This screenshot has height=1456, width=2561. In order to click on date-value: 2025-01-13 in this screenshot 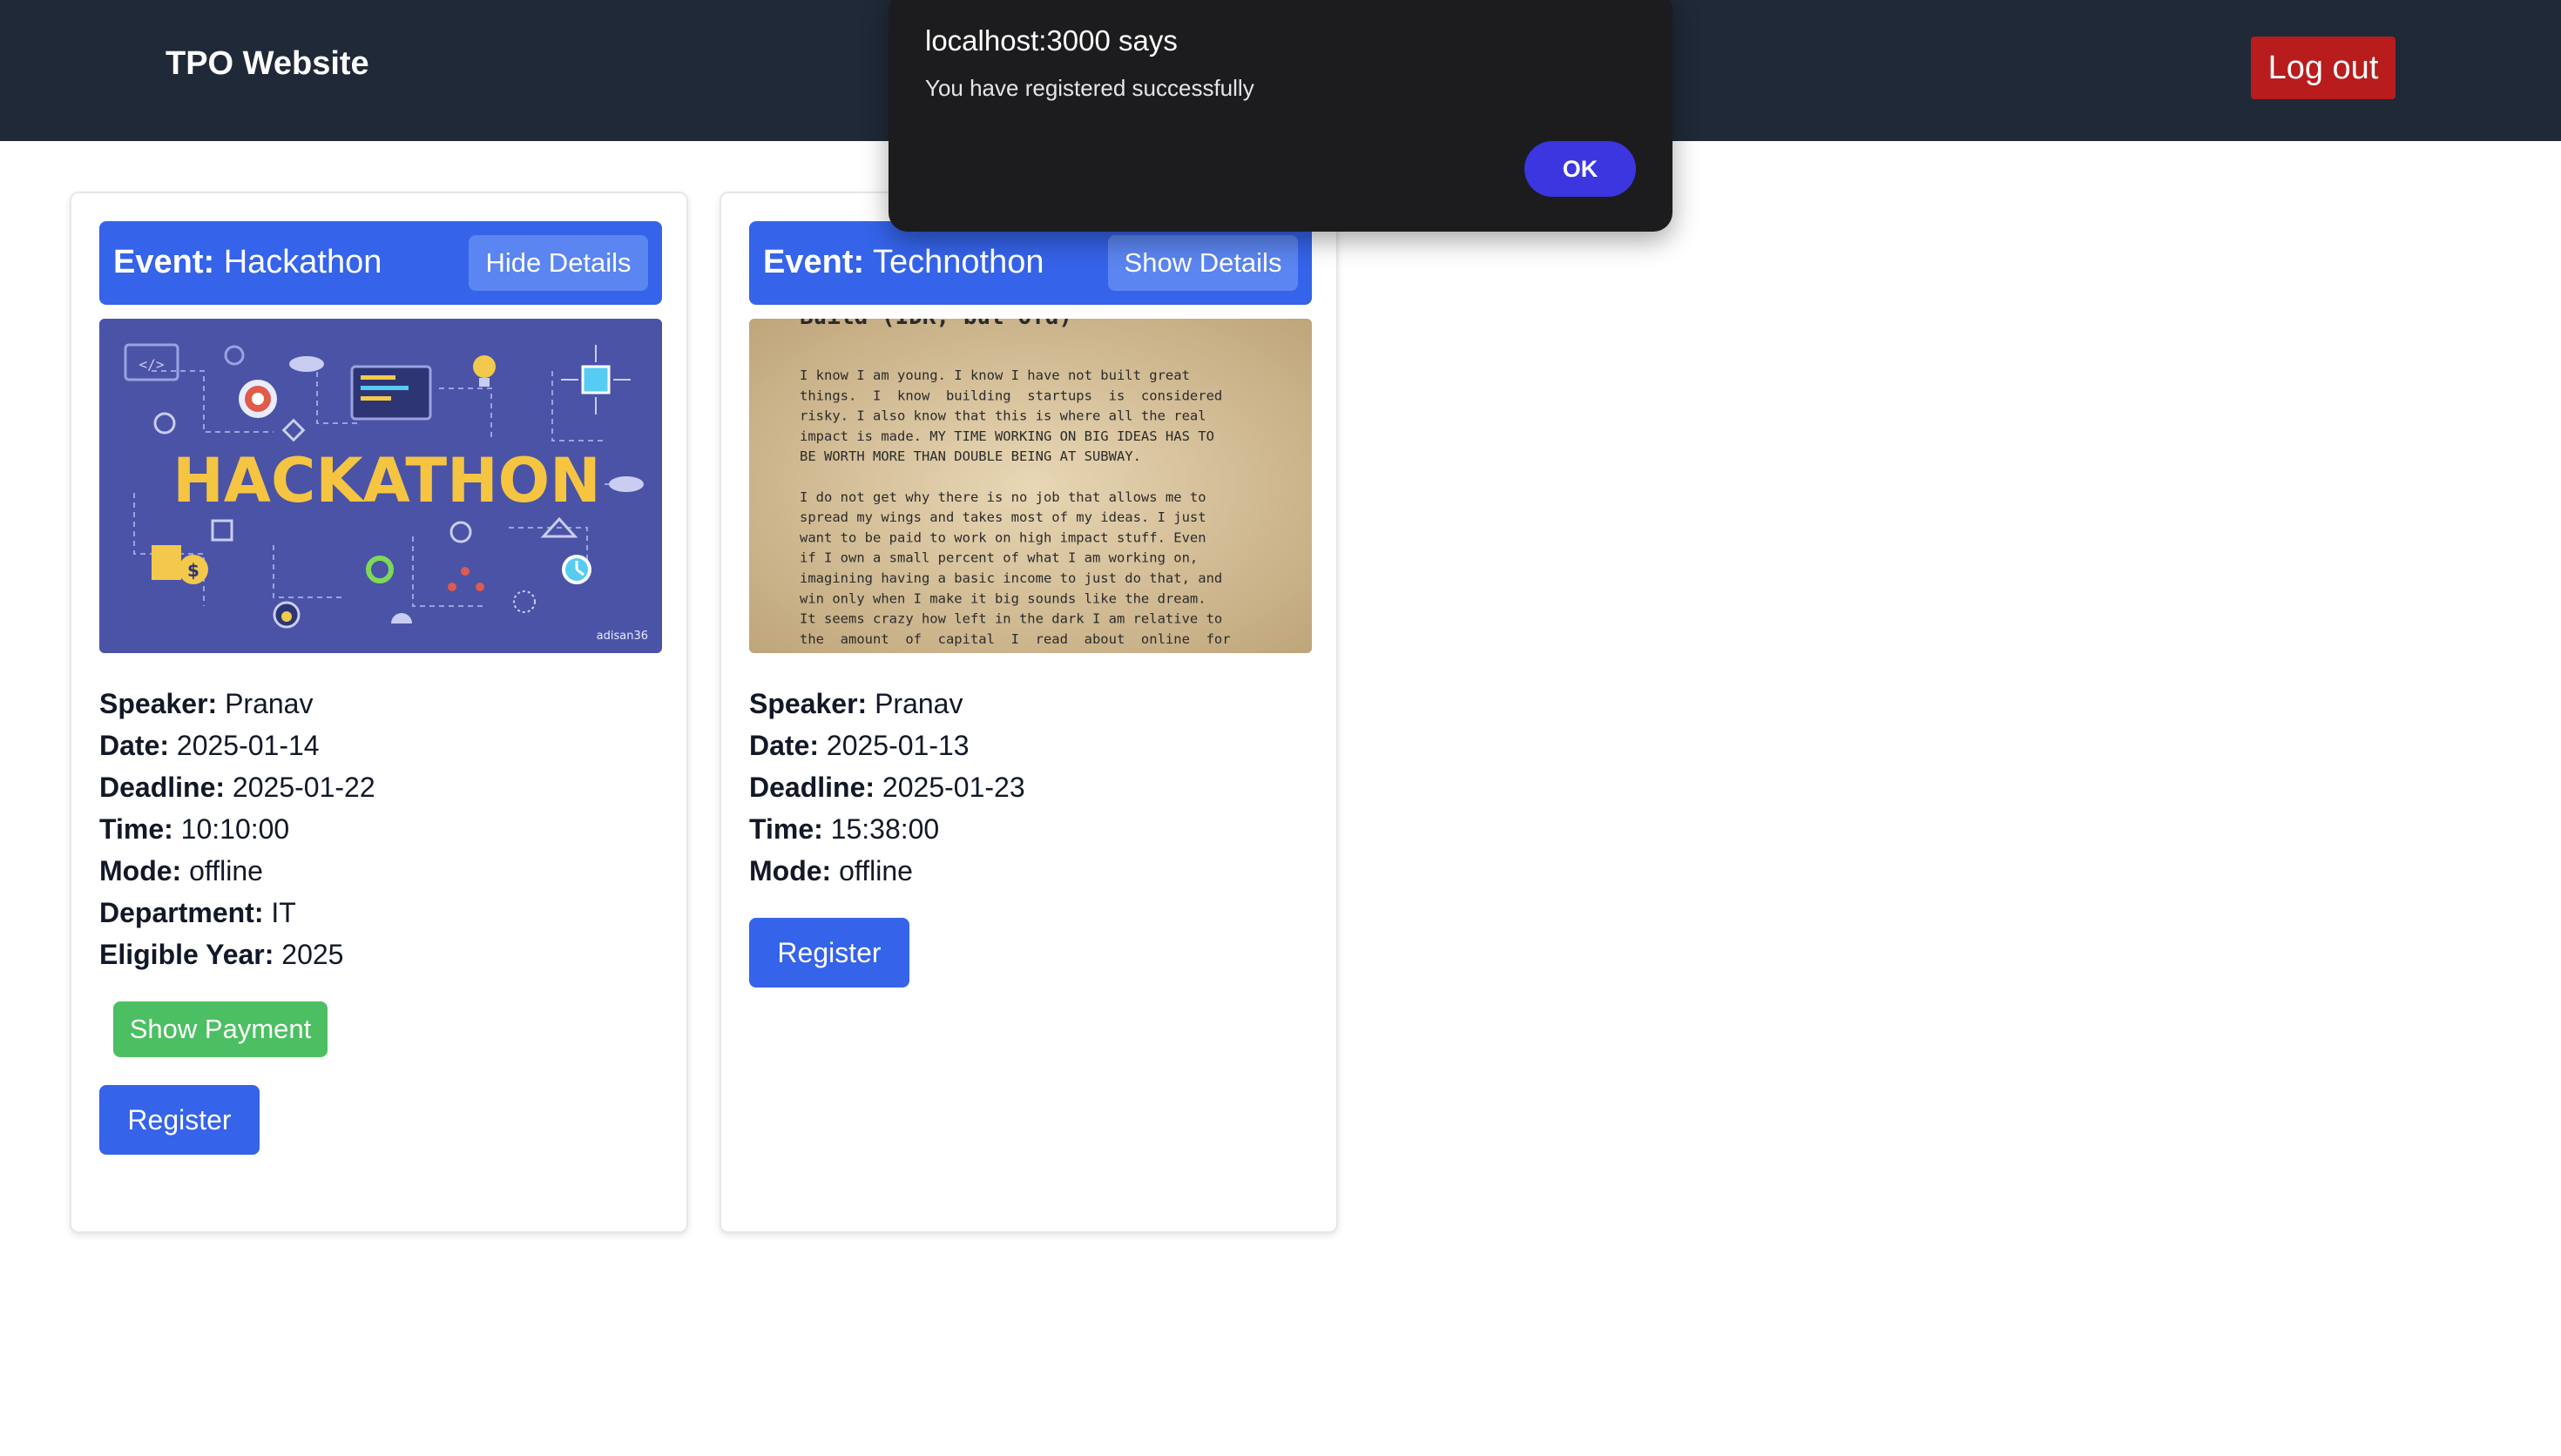, I will do `click(898, 745)`.